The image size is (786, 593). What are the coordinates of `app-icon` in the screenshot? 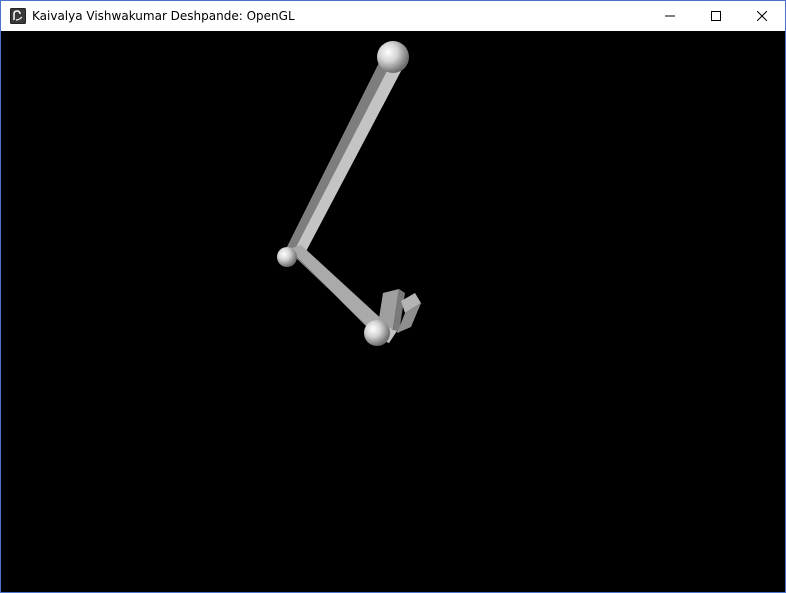 It's located at (18, 16).